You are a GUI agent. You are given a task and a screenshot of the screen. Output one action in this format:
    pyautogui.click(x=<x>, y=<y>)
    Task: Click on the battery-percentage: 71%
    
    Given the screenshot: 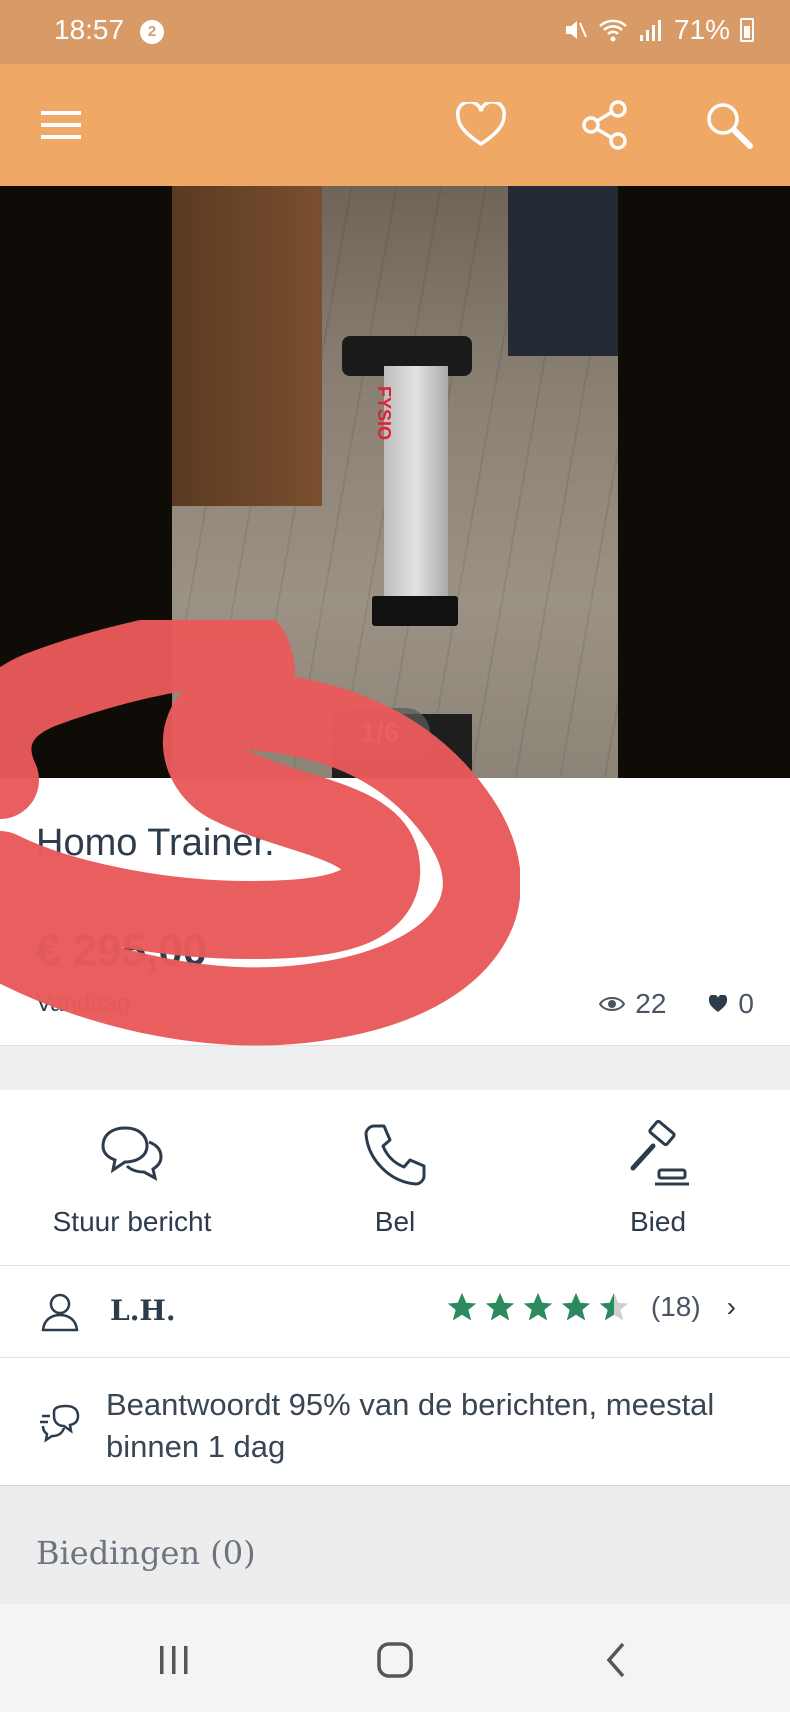 What is the action you would take?
    pyautogui.click(x=701, y=29)
    